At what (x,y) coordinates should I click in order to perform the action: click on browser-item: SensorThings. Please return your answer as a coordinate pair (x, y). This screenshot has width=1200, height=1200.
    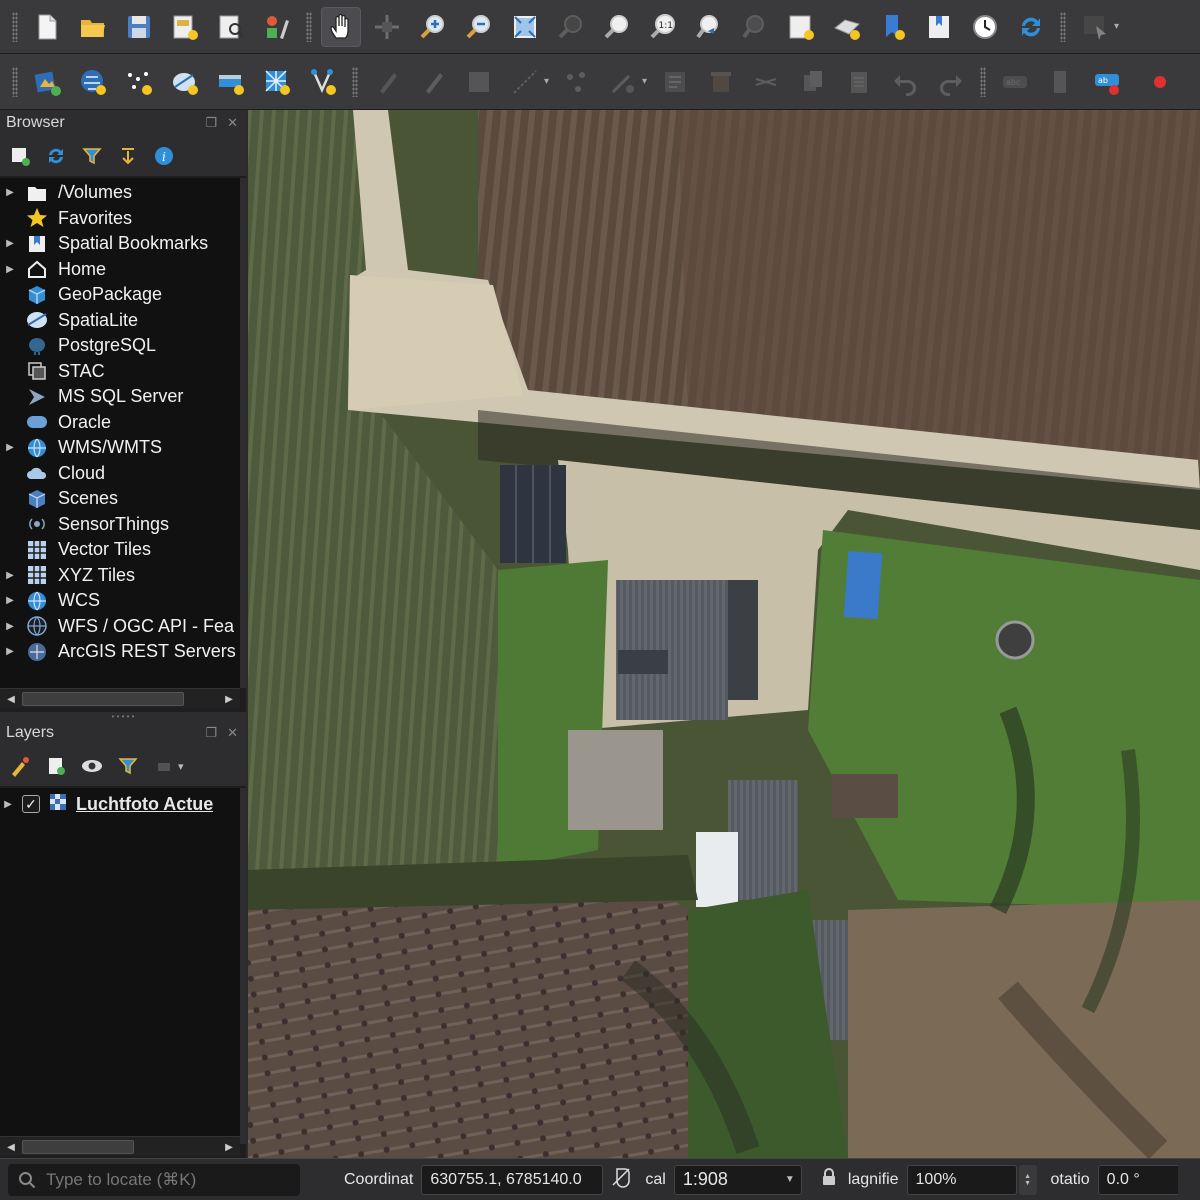
    Looking at the image, I should click on (120, 525).